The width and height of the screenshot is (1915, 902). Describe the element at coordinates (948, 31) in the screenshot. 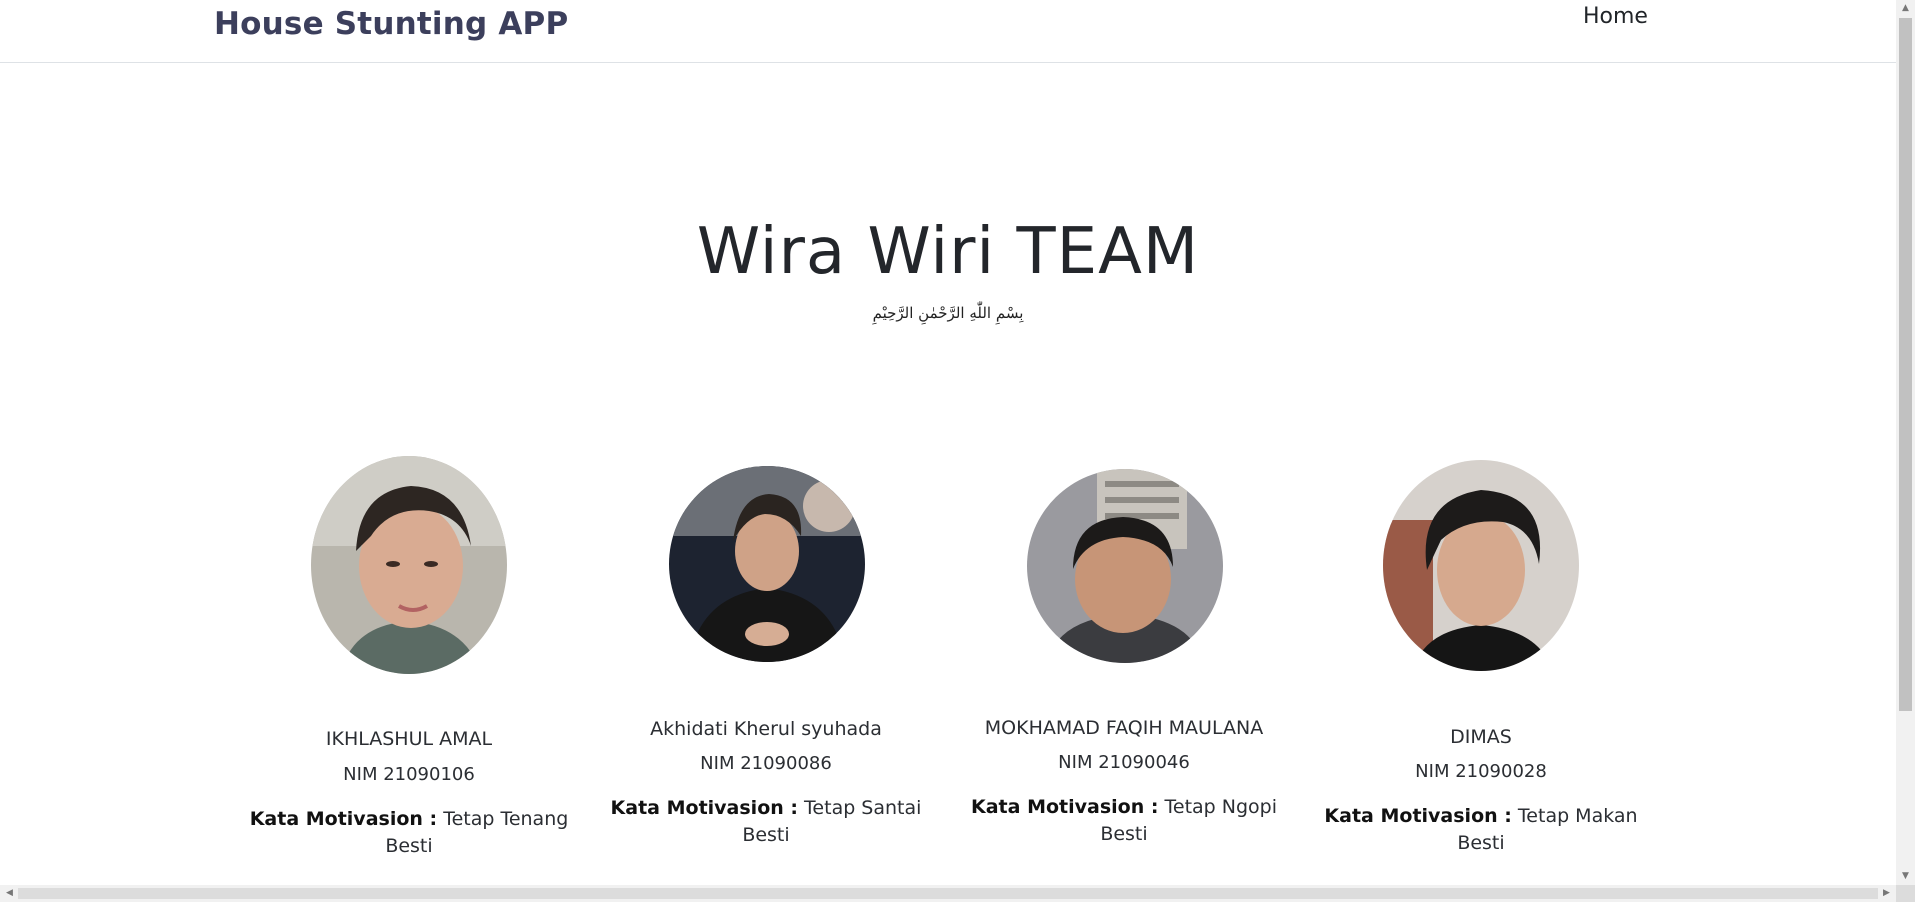

I see `top-navbar: House Stunting APP Home` at that location.